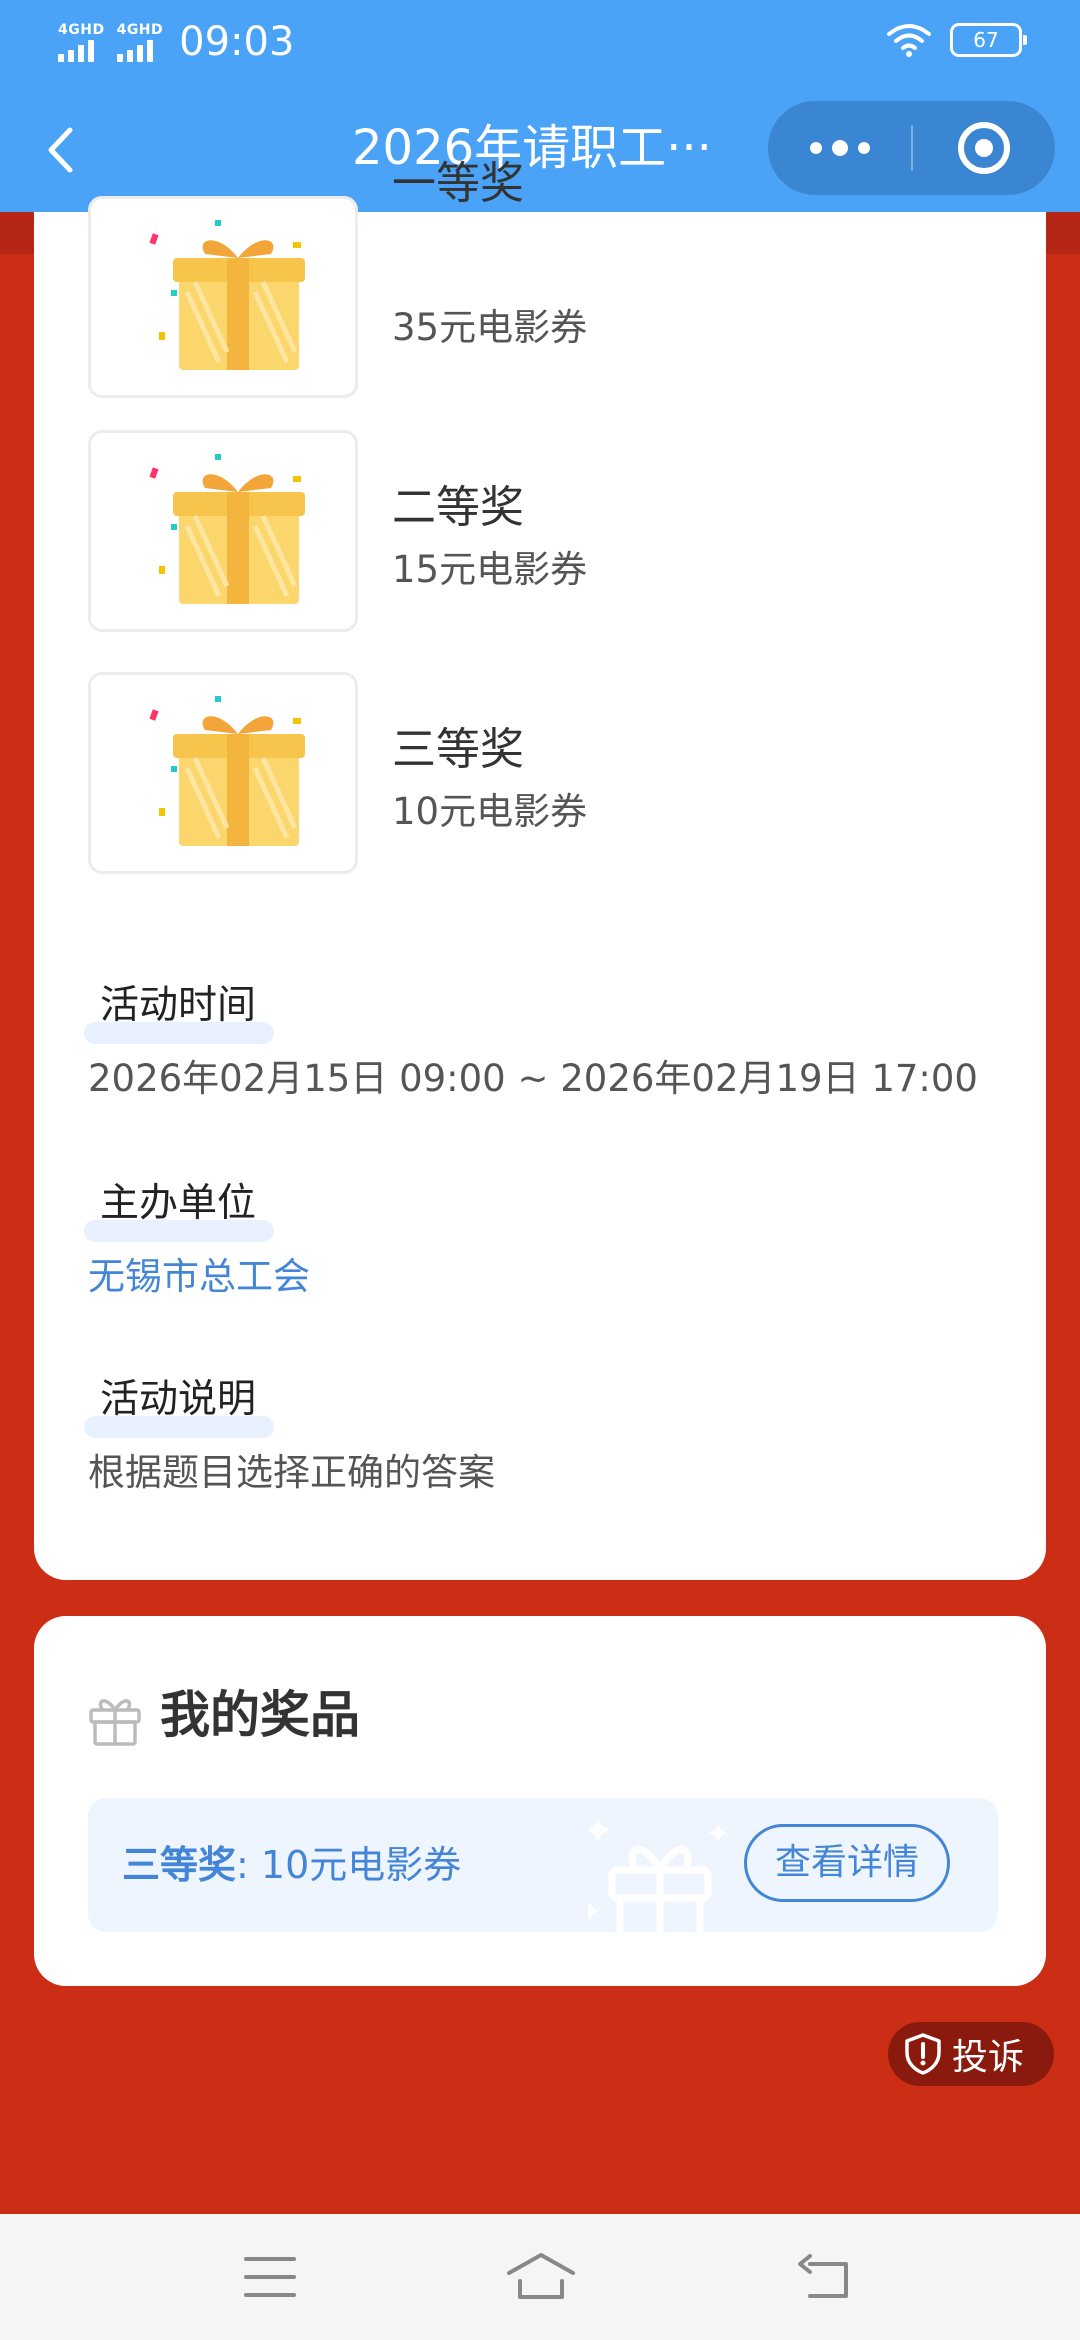 The width and height of the screenshot is (1080, 2340). I want to click on view-details-button: 查看详情, so click(847, 1863).